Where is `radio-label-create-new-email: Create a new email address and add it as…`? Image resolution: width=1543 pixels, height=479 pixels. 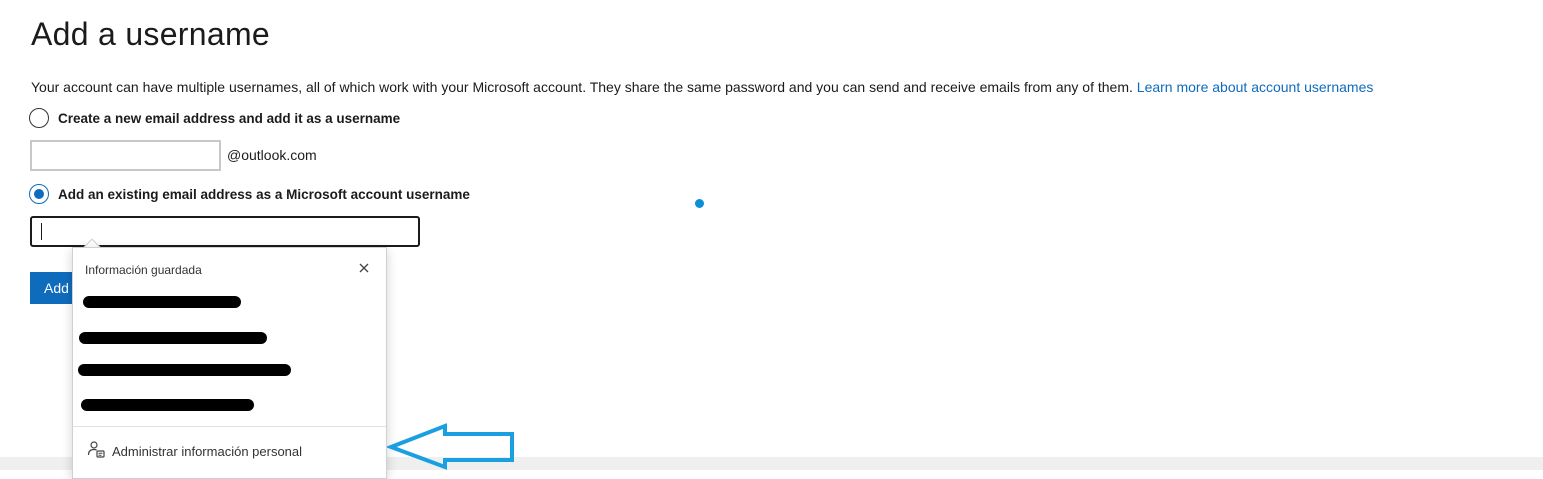 radio-label-create-new-email: Create a new email address and add it as… is located at coordinates (229, 118).